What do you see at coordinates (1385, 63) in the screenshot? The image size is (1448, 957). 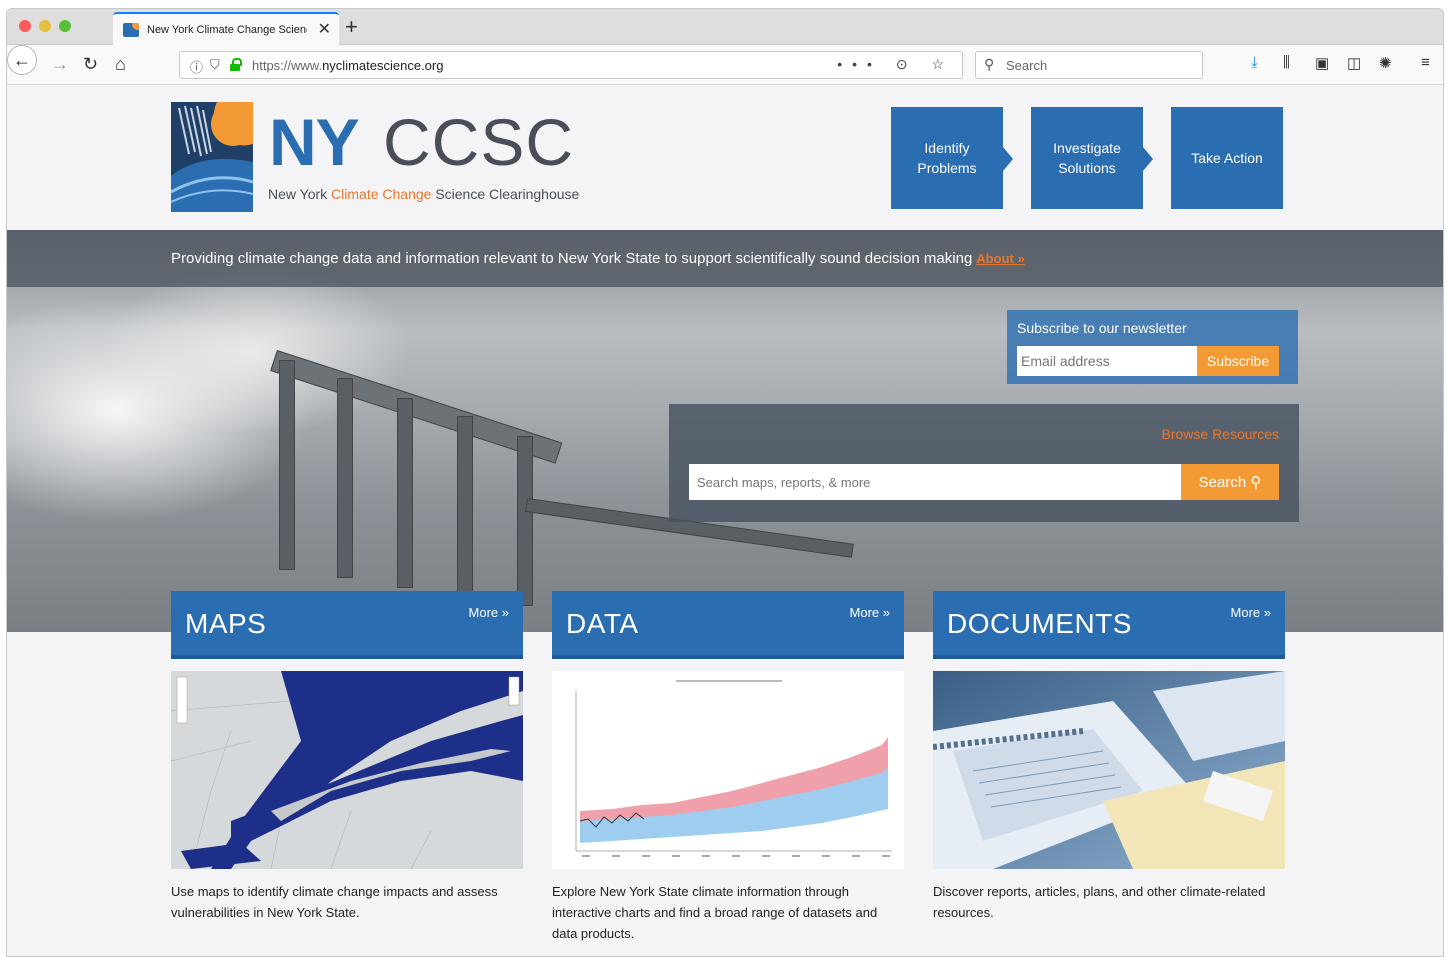 I see `extension-icon: ✺` at bounding box center [1385, 63].